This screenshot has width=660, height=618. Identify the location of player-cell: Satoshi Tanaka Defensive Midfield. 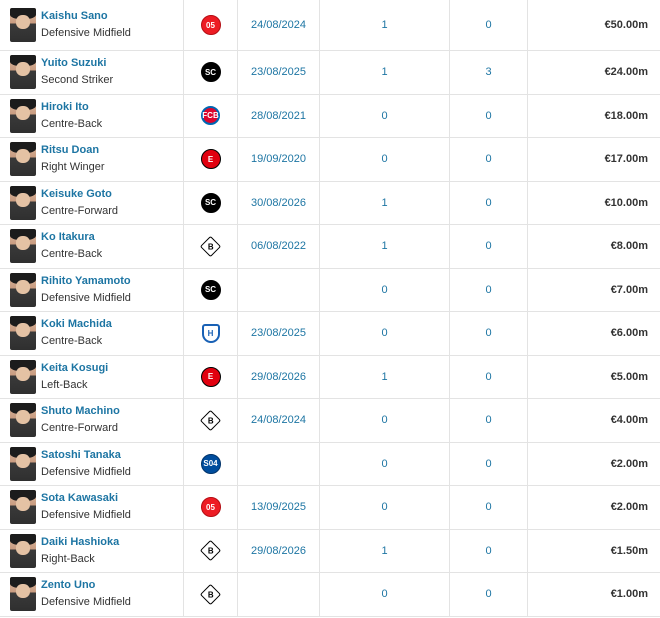
(92, 463).